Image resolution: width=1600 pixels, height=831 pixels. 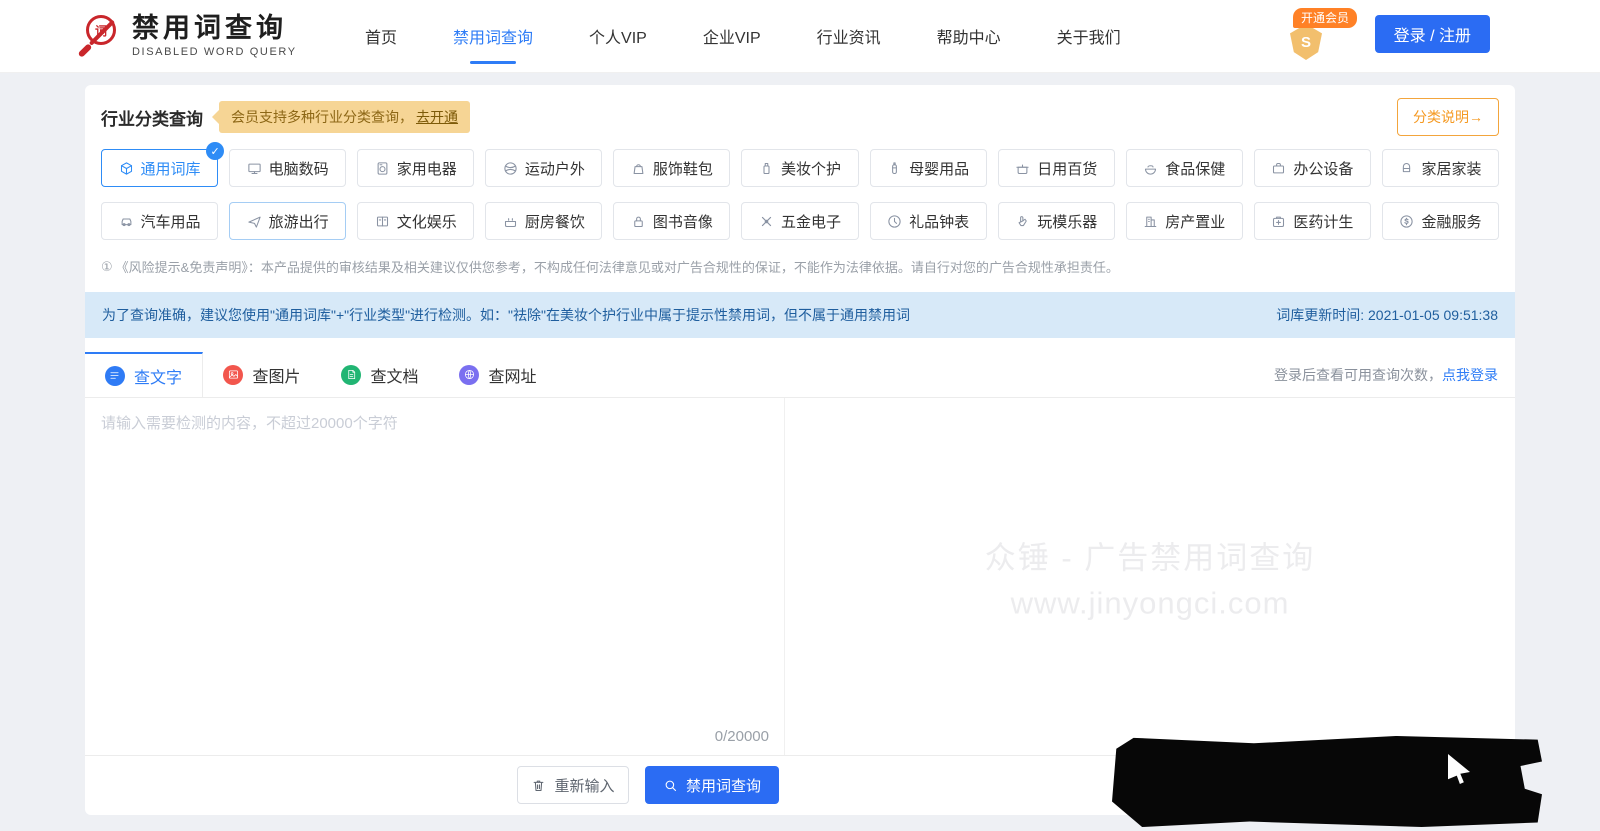 What do you see at coordinates (800, 168) in the screenshot?
I see `category-chip-bottle: 美妆个护` at bounding box center [800, 168].